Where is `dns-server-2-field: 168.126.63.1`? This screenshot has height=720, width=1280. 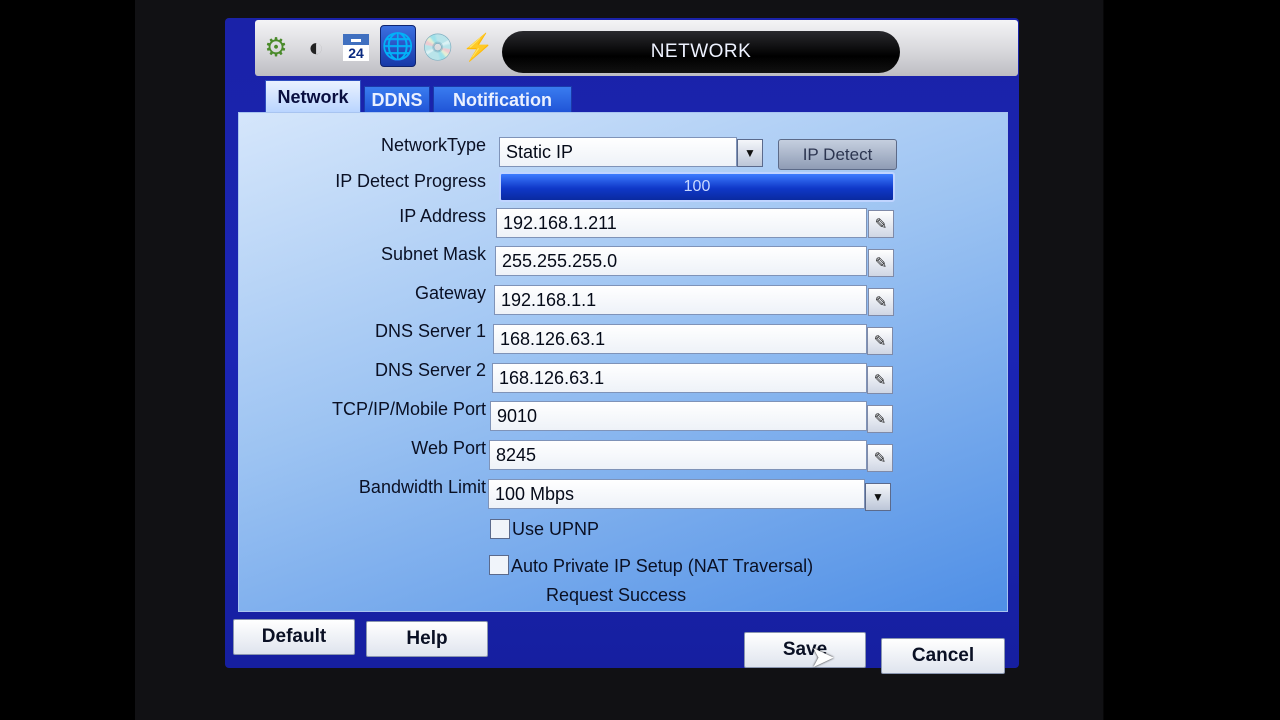
dns-server-2-field: 168.126.63.1 is located at coordinates (679, 378).